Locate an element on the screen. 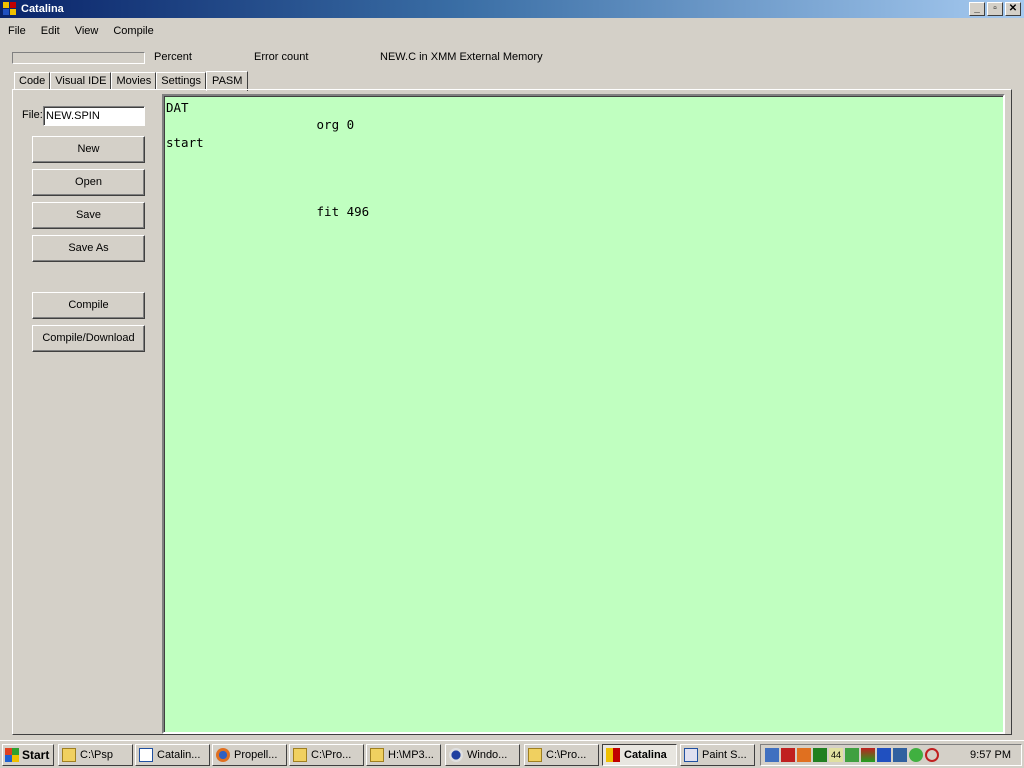 The height and width of the screenshot is (768, 1024). tab-strip: Code Visual IDE Movies Settings PASM is located at coordinates (131, 80).